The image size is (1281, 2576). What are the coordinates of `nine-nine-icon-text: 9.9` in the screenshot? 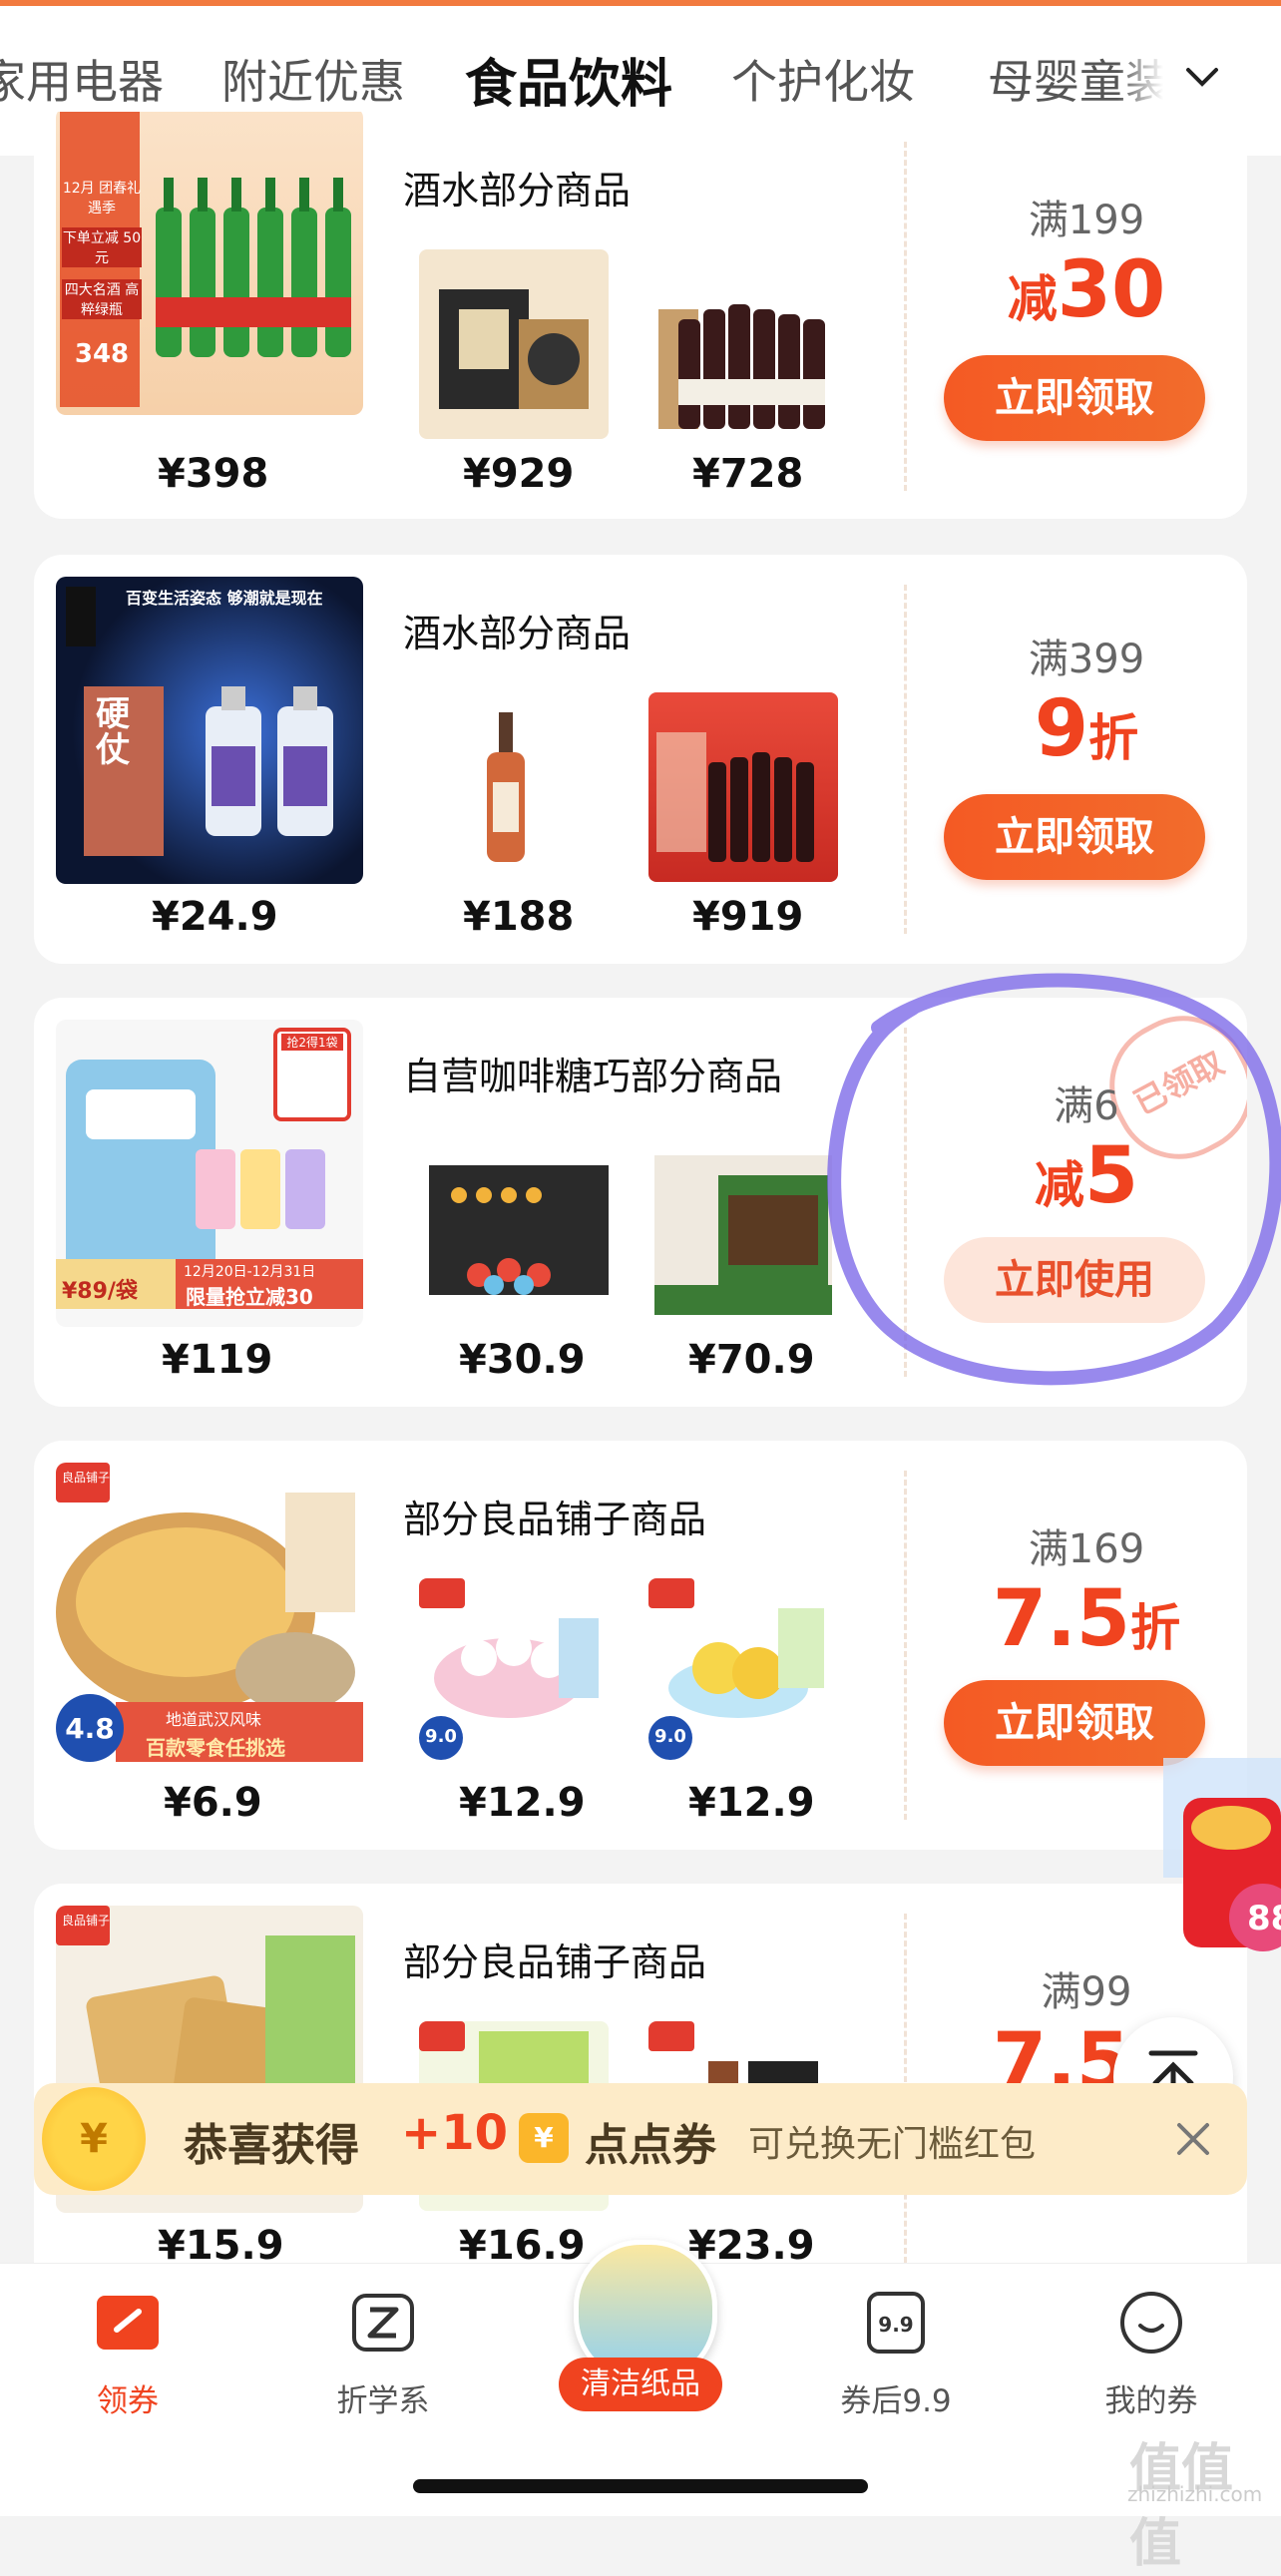 It's located at (895, 2325).